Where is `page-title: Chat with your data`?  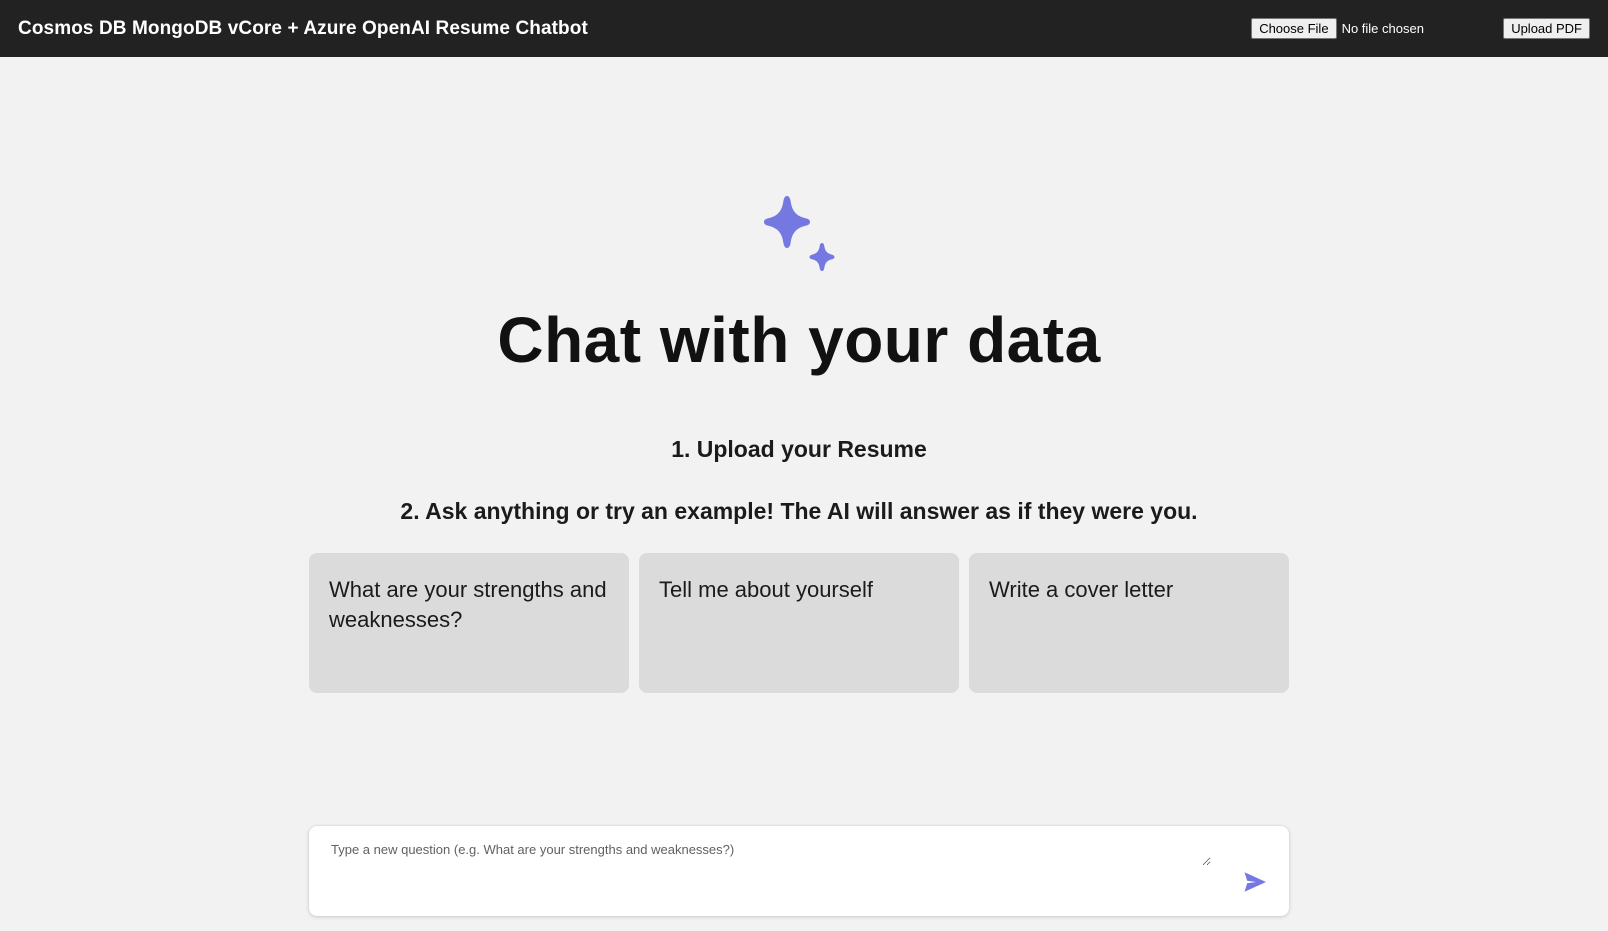
page-title: Chat with your data is located at coordinates (799, 340).